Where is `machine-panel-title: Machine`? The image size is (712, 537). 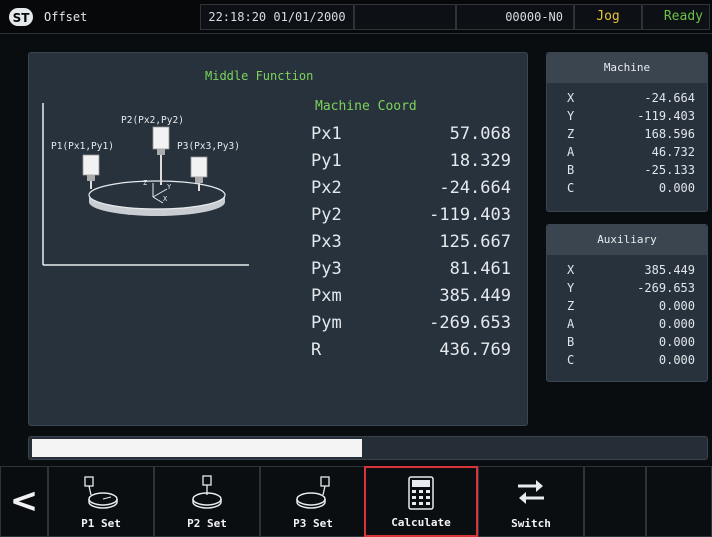
machine-panel-title: Machine is located at coordinates (627, 68).